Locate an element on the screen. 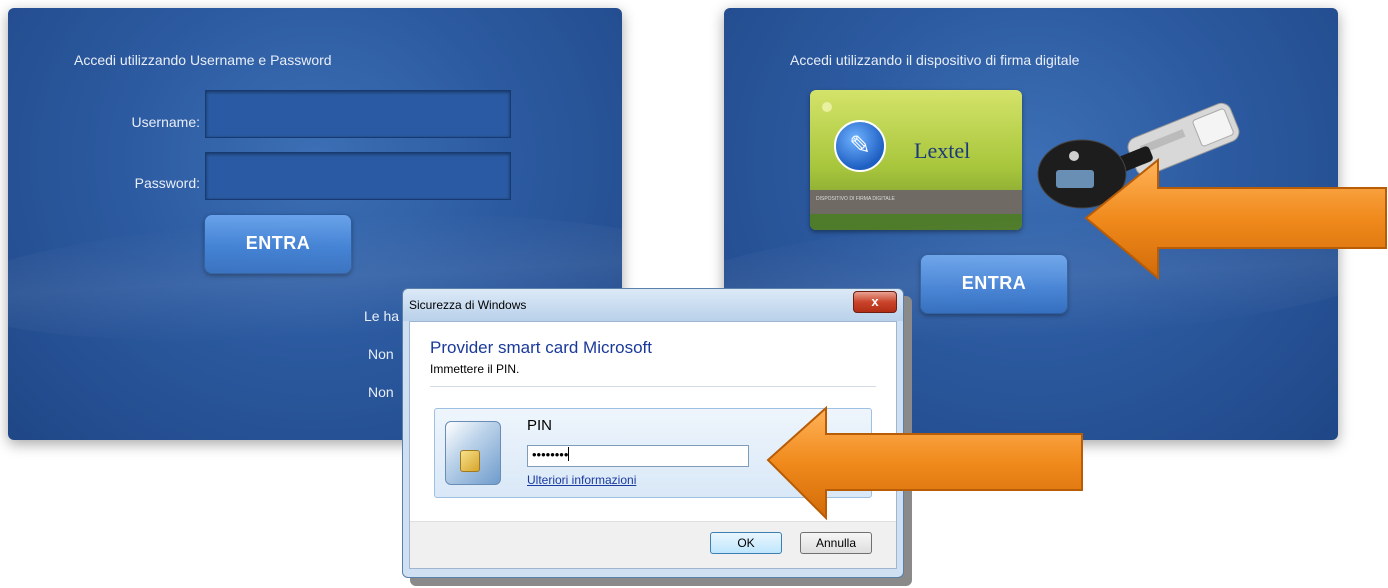 Image resolution: width=1388 pixels, height=588 pixels. more-info-link: Ulteriori informazioni is located at coordinates (581, 480).